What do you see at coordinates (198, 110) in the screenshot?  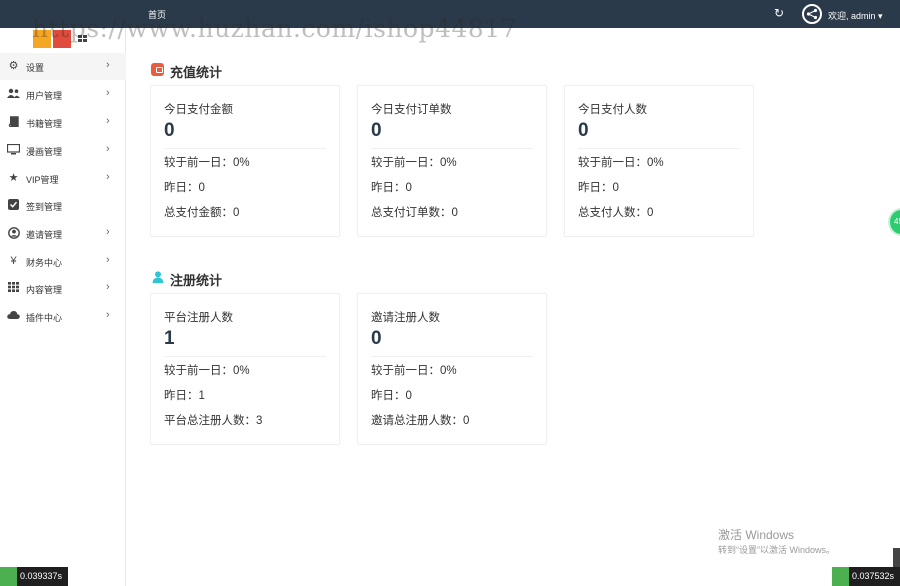 I see `stat-card-title: 今日支付金额` at bounding box center [198, 110].